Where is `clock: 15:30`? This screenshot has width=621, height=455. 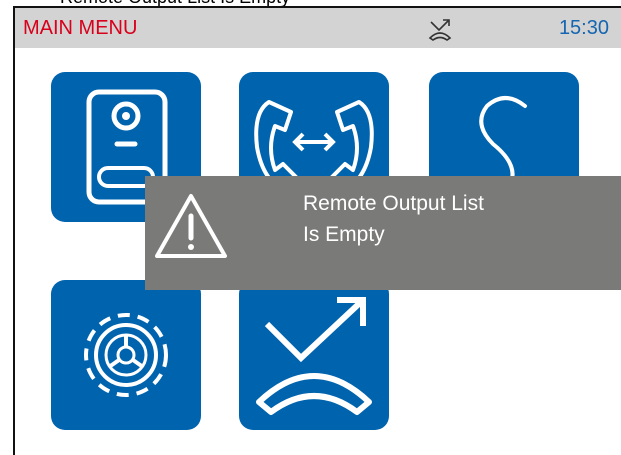
clock: 15:30 is located at coordinates (583, 28).